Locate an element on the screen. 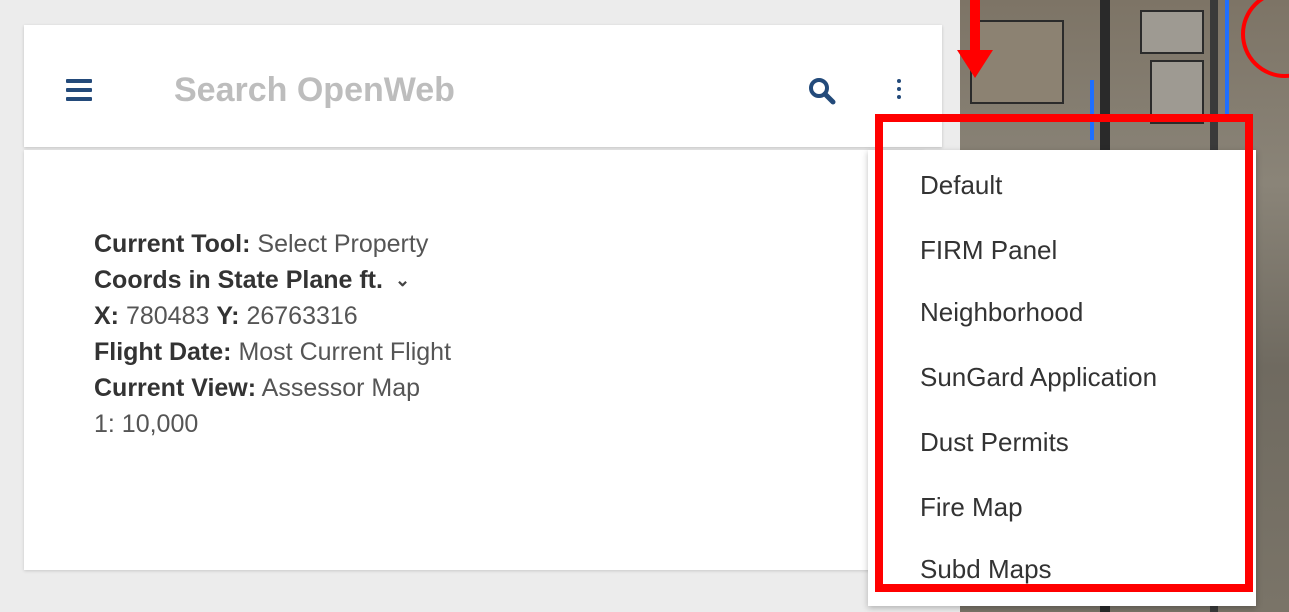 The height and width of the screenshot is (612, 1289). annotation-arrow is located at coordinates (975, 27).